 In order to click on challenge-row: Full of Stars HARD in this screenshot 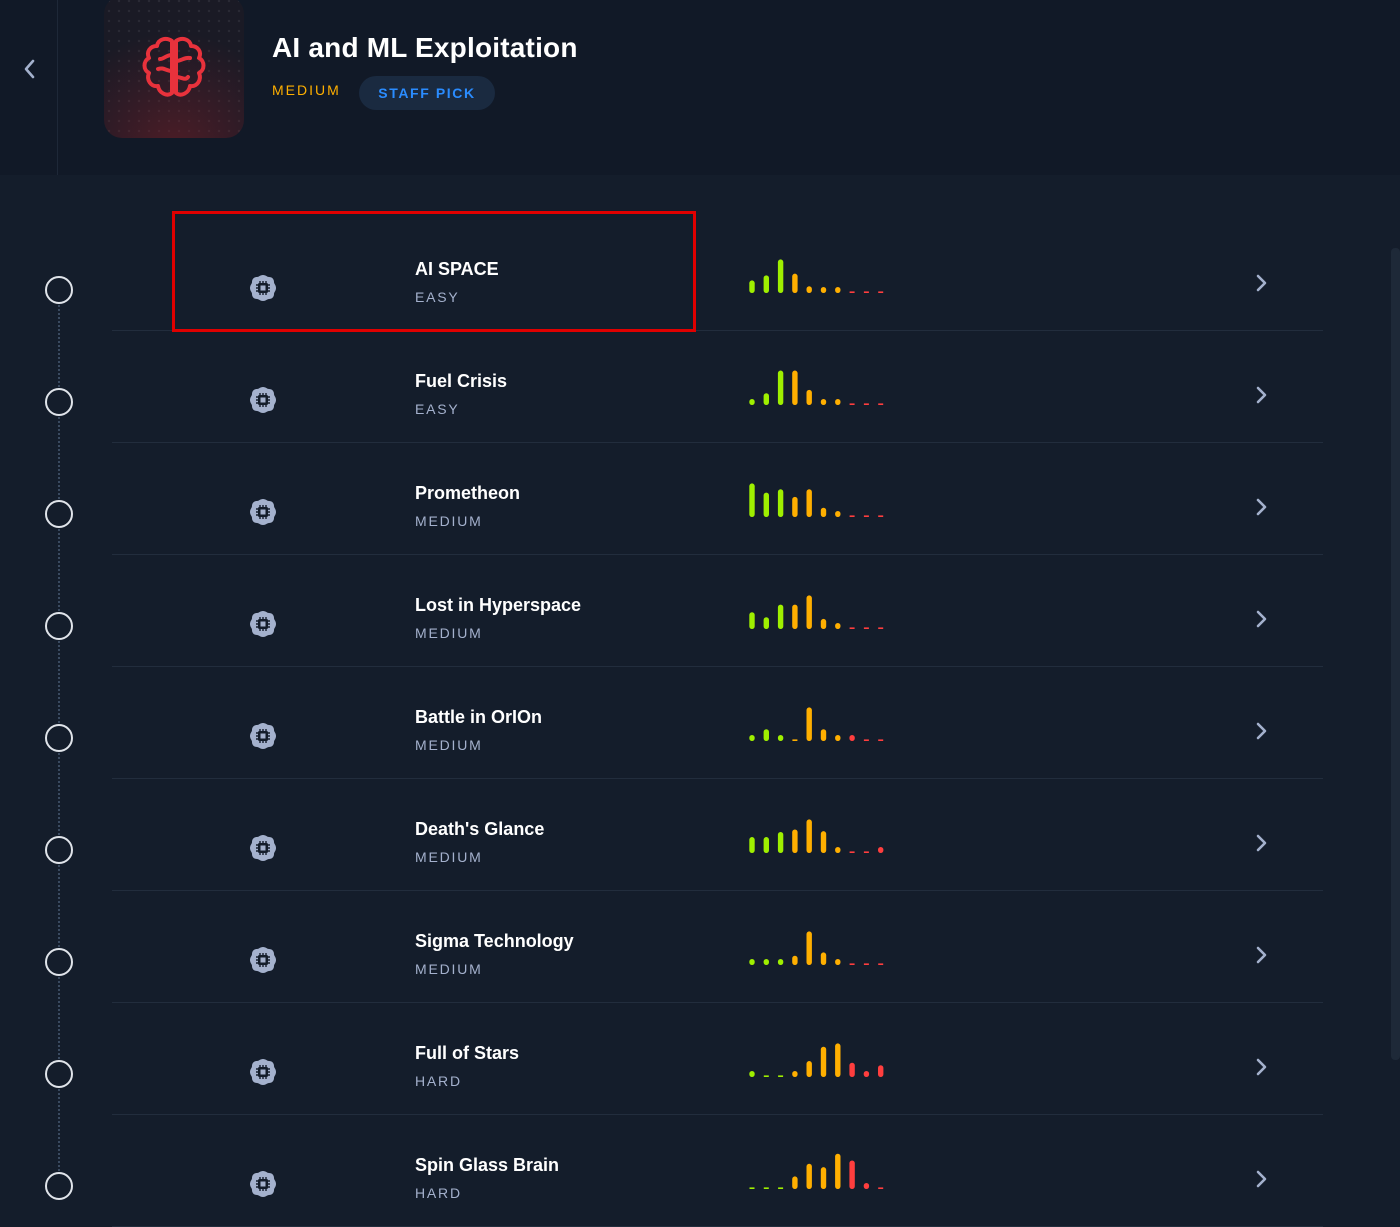, I will do `click(665, 1059)`.